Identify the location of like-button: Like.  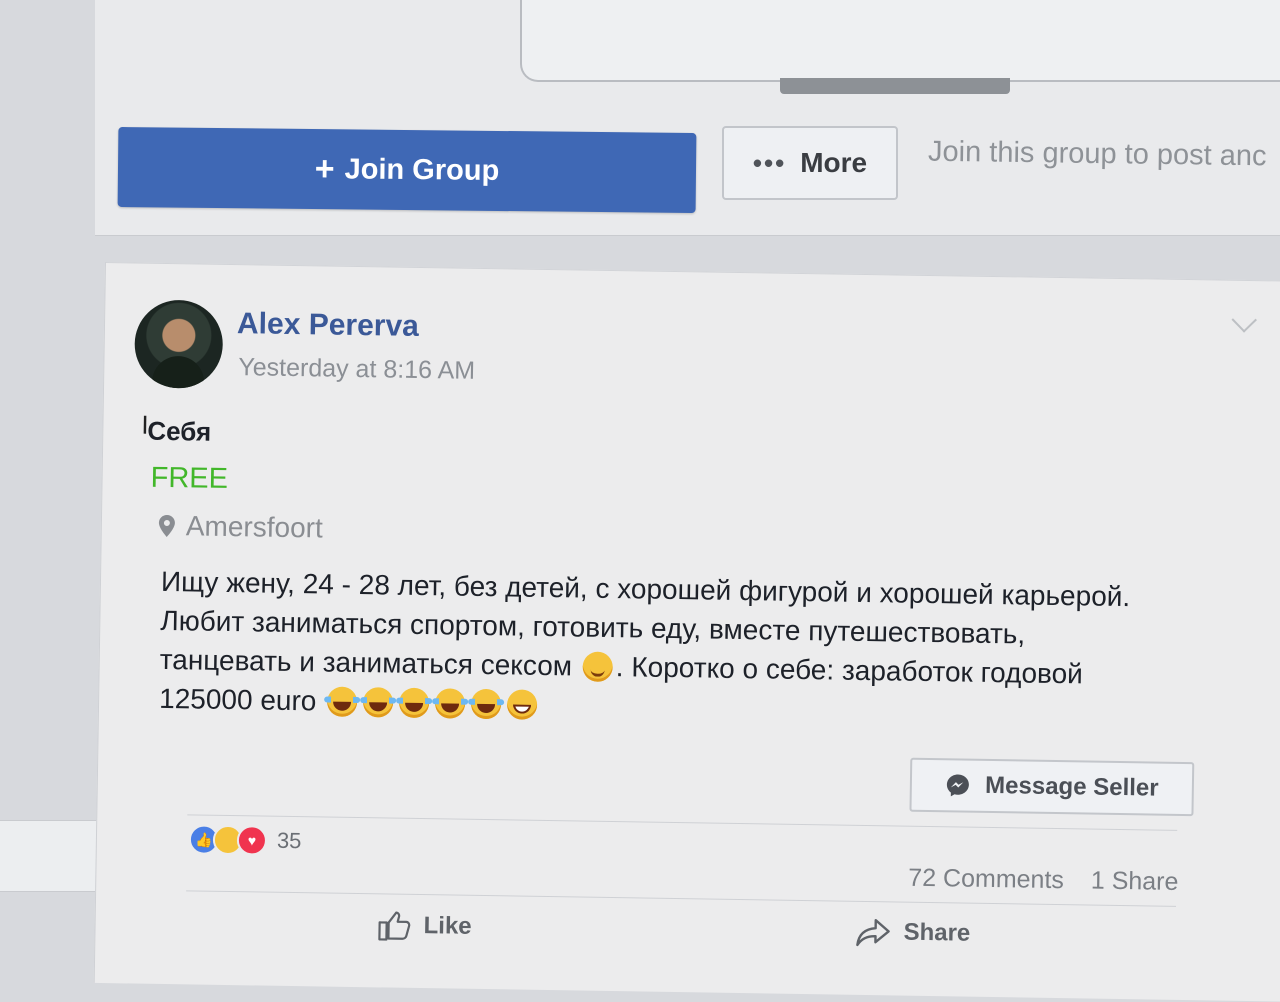
(424, 925).